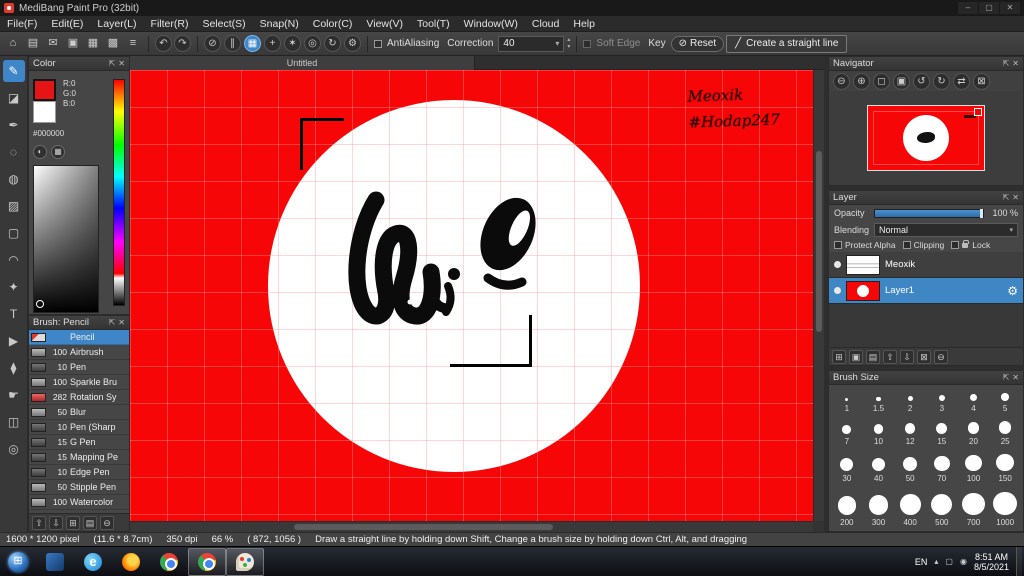  What do you see at coordinates (22, 24) in the screenshot?
I see `menu-item: File(F)` at bounding box center [22, 24].